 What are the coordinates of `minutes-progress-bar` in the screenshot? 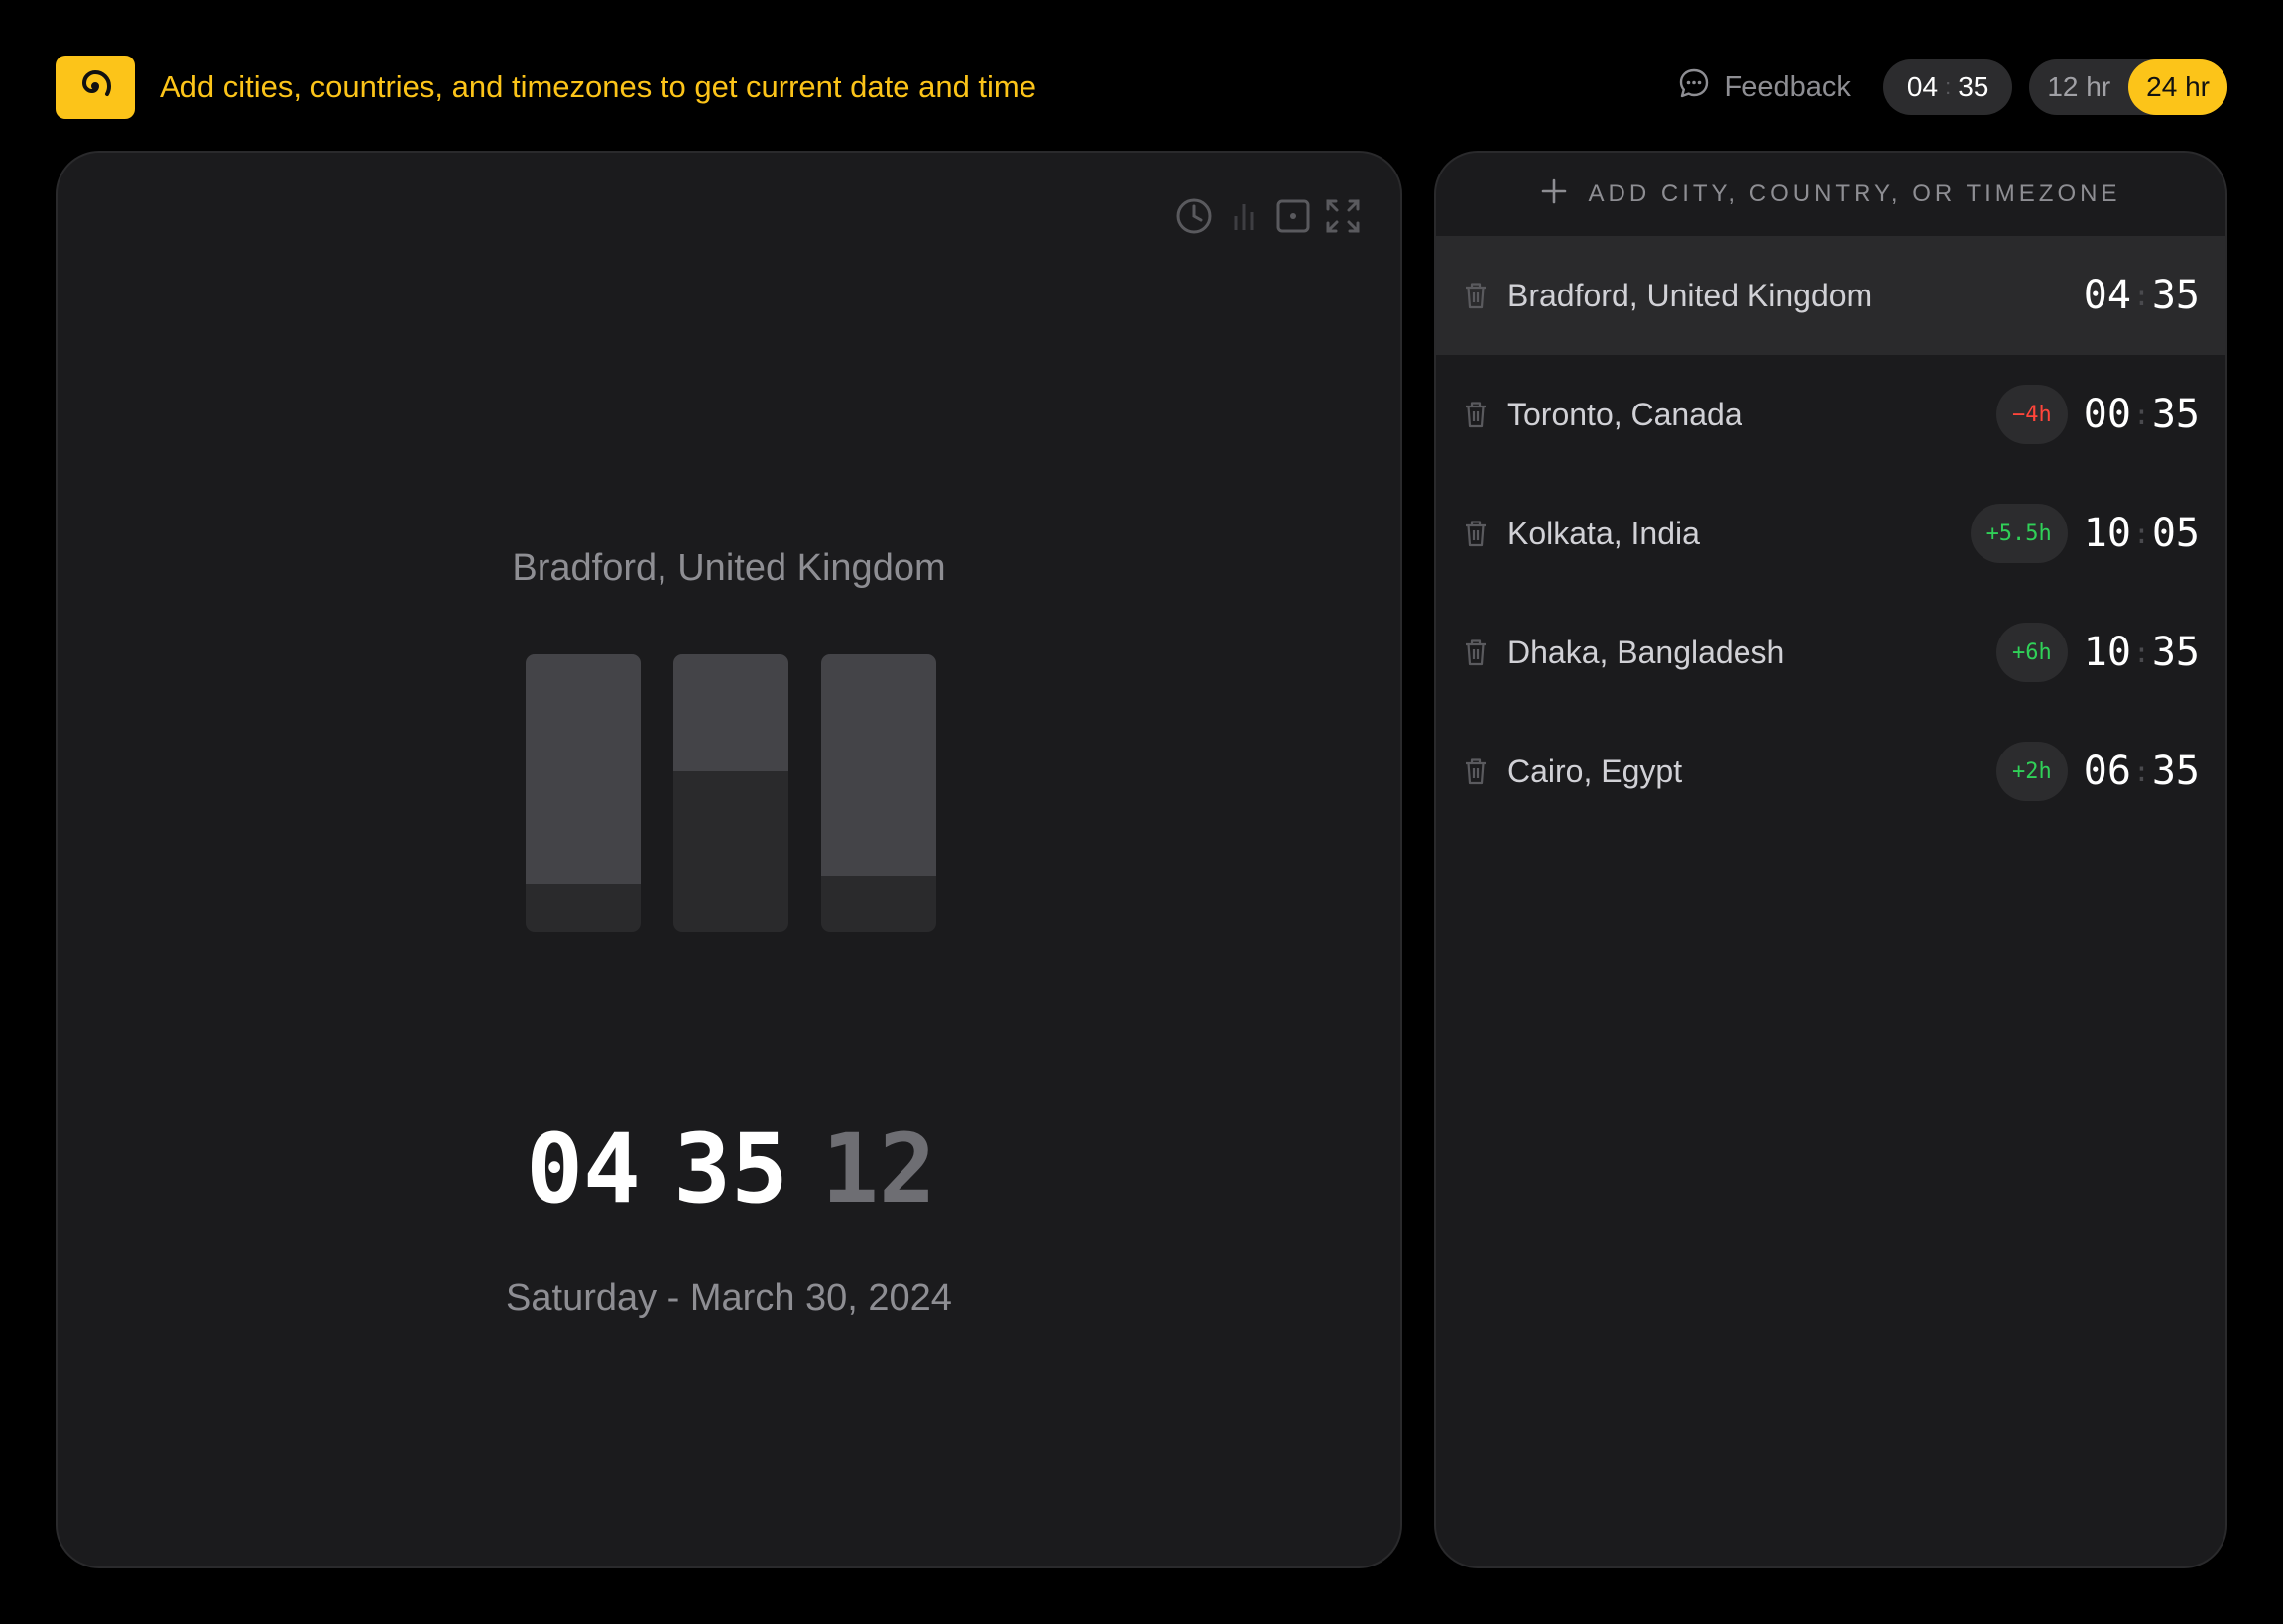 It's located at (731, 793).